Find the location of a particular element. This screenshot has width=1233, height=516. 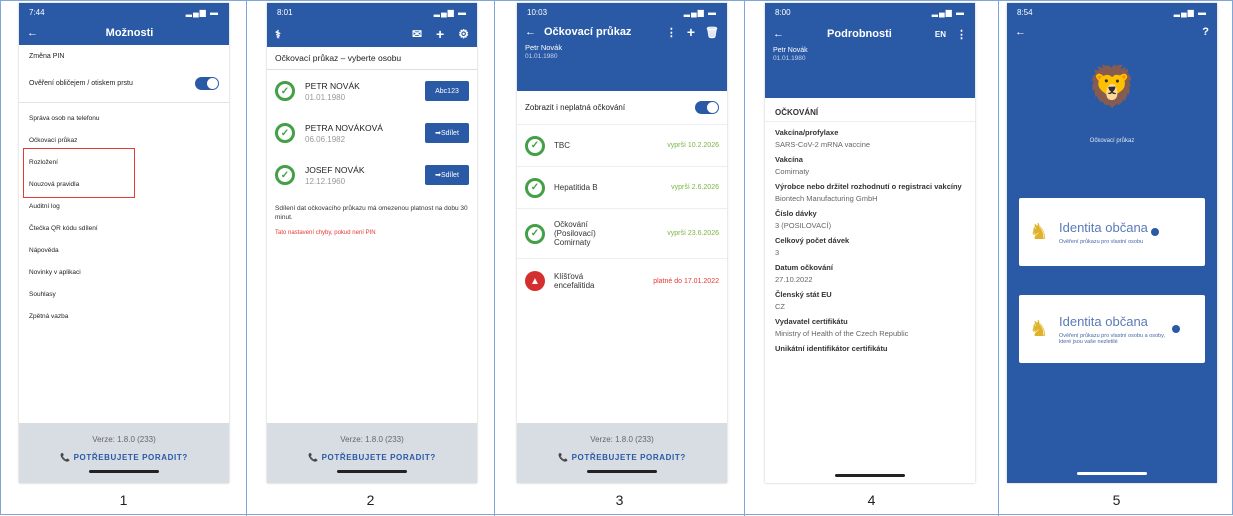

page-title: Očkovací průkaz – vyberte osobu is located at coordinates (372, 58).